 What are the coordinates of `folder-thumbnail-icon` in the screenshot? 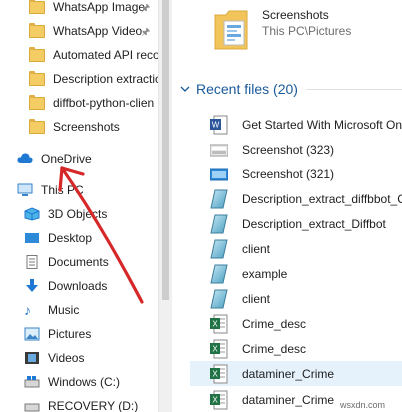 It's located at (231, 31).